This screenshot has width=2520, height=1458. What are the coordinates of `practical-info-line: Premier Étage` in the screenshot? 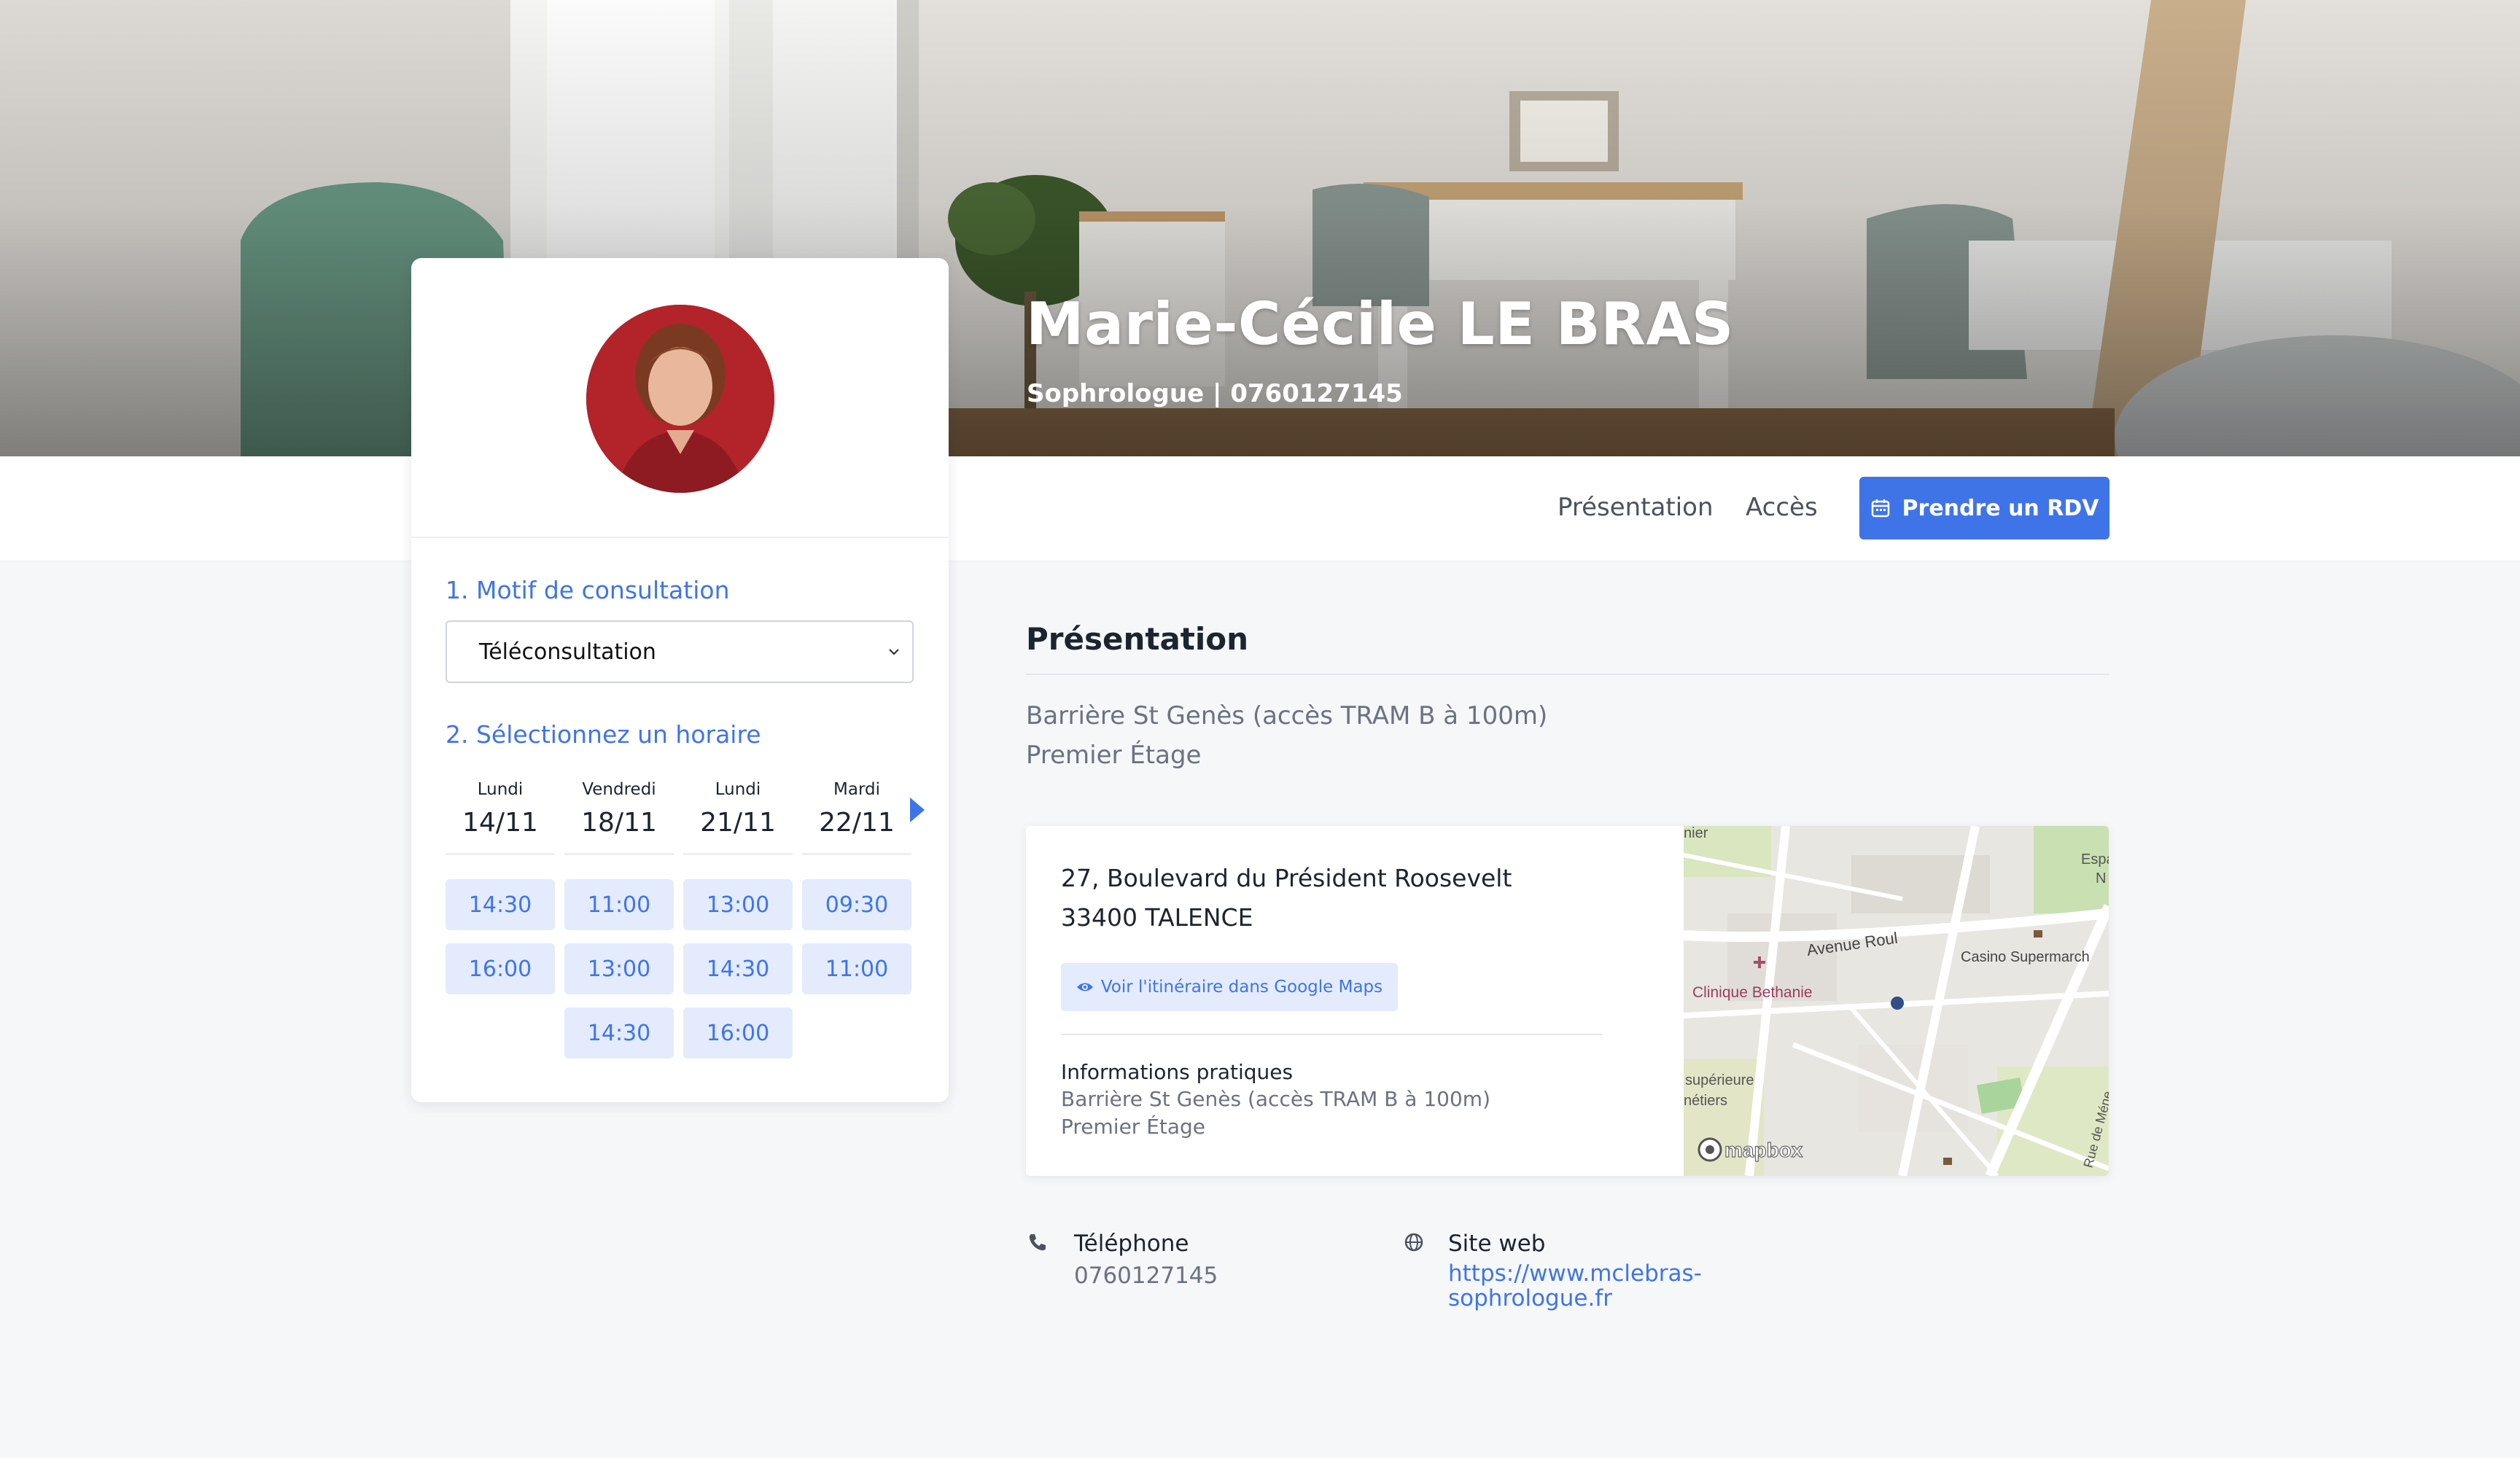 It's located at (1133, 1127).